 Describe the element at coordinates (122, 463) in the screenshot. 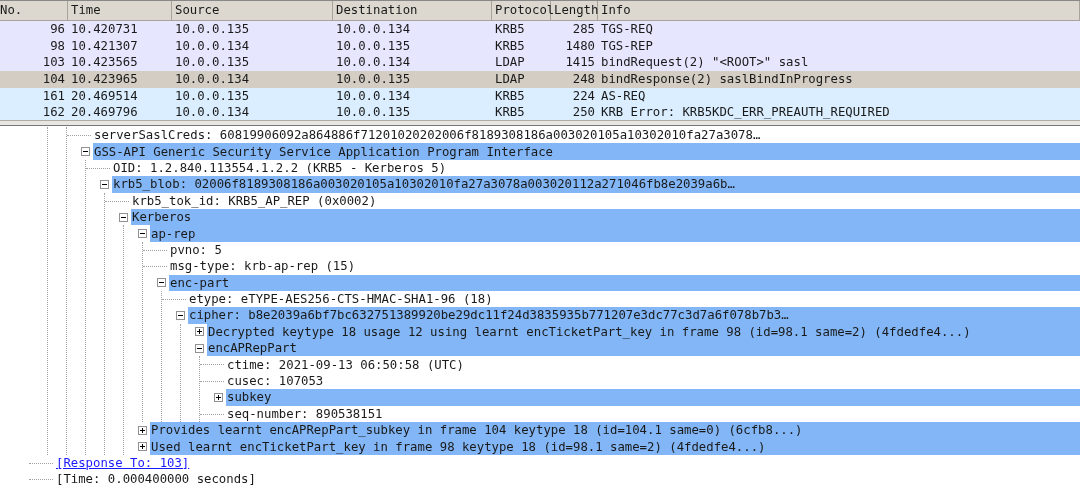

I see `tree-link: [Response To: 103]` at that location.